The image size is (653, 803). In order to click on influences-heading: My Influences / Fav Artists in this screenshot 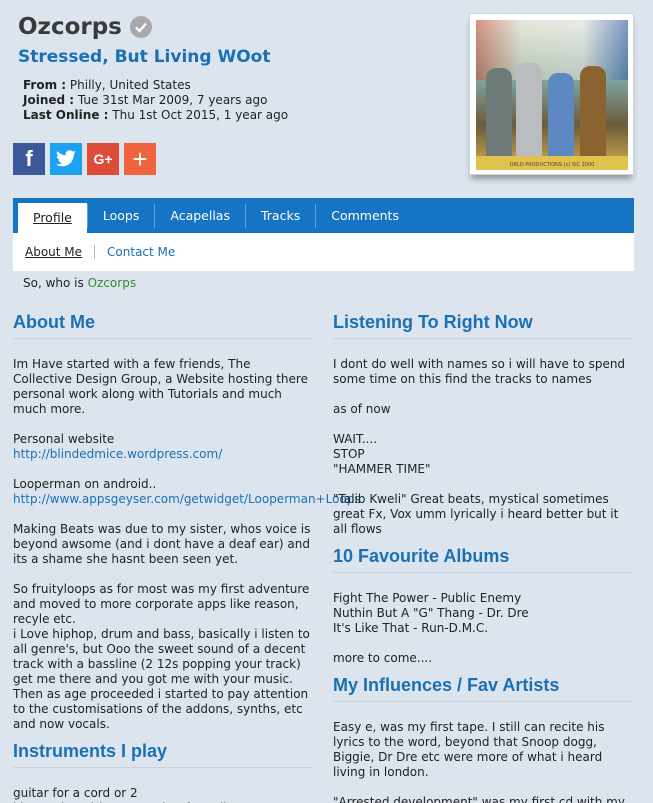, I will do `click(483, 689)`.